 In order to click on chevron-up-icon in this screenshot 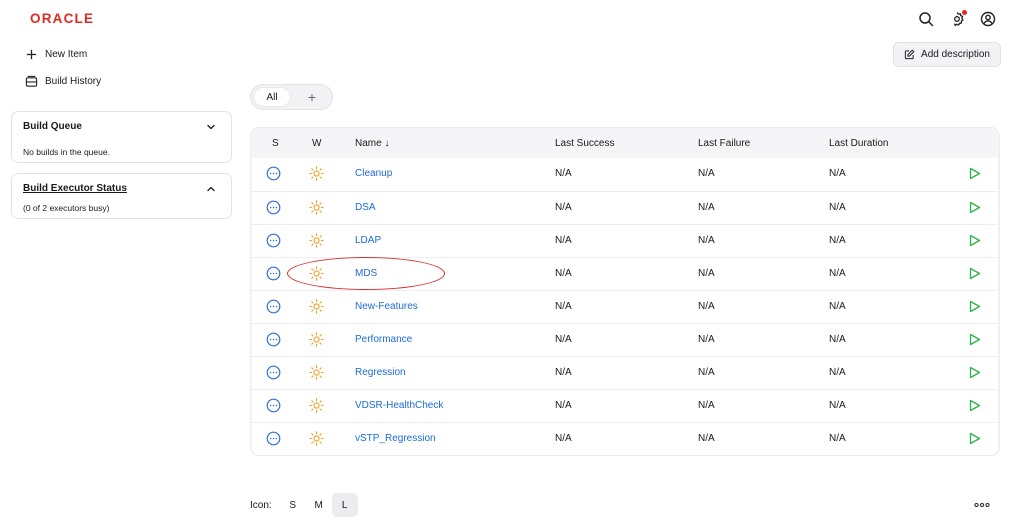, I will do `click(211, 189)`.